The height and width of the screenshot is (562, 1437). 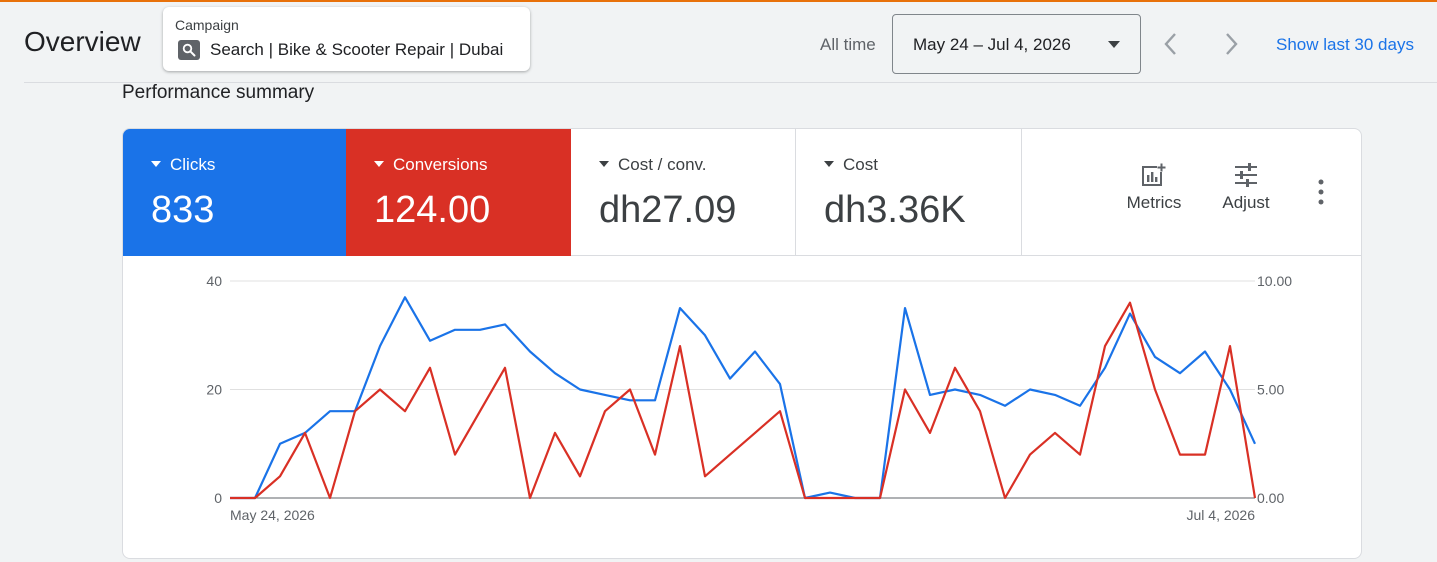 I want to click on right-axis-tick-label: 10.00, so click(x=1274, y=281).